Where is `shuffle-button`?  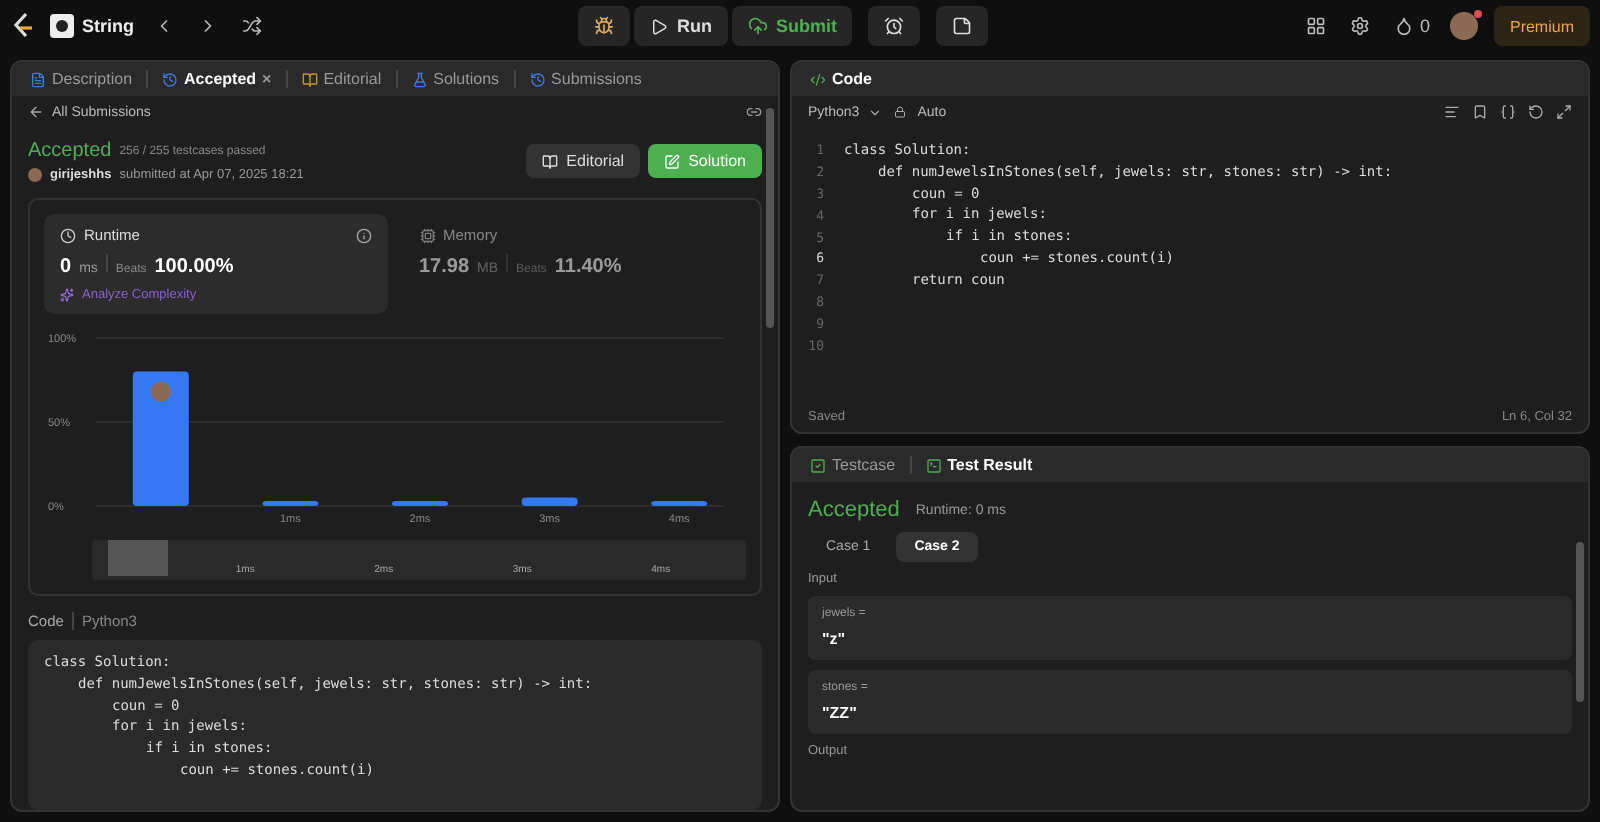 shuffle-button is located at coordinates (252, 26).